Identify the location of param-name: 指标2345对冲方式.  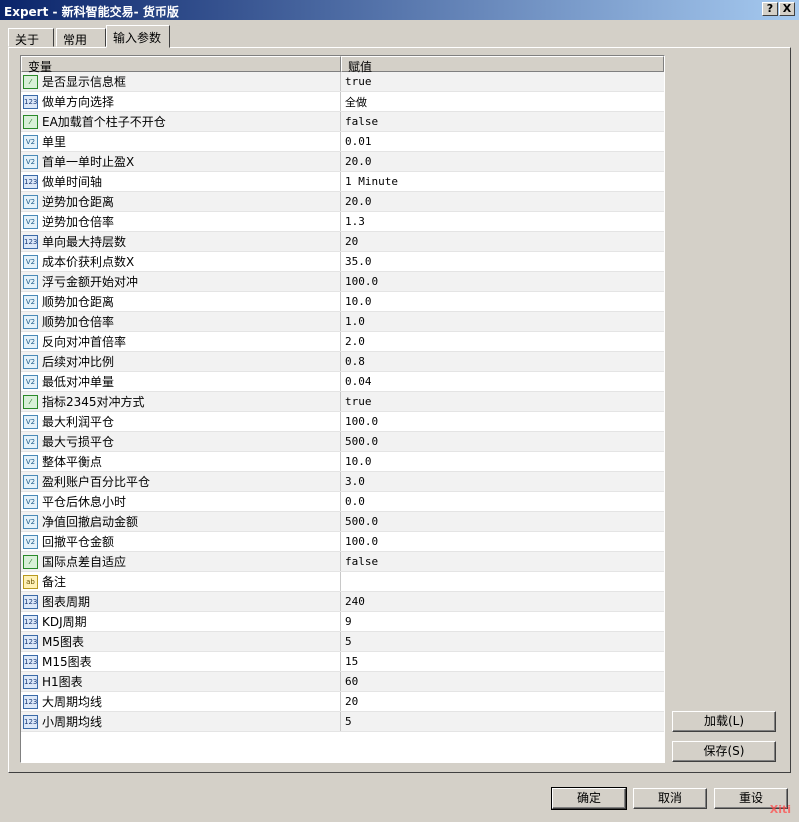
(93, 402).